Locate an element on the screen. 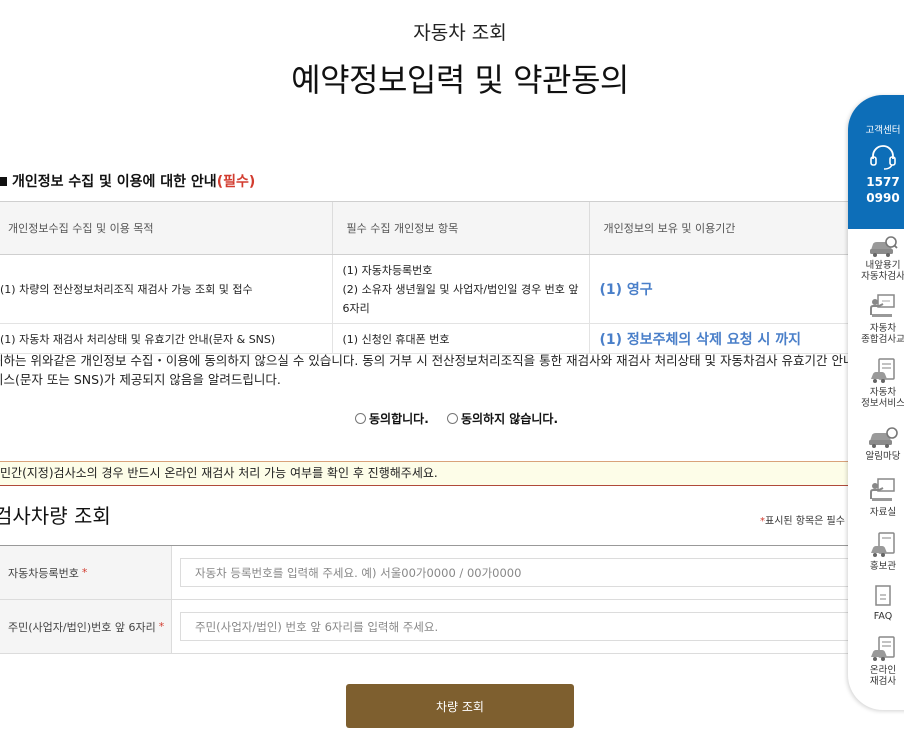  vehicle-search-button: 차량 조회 is located at coordinates (460, 706).